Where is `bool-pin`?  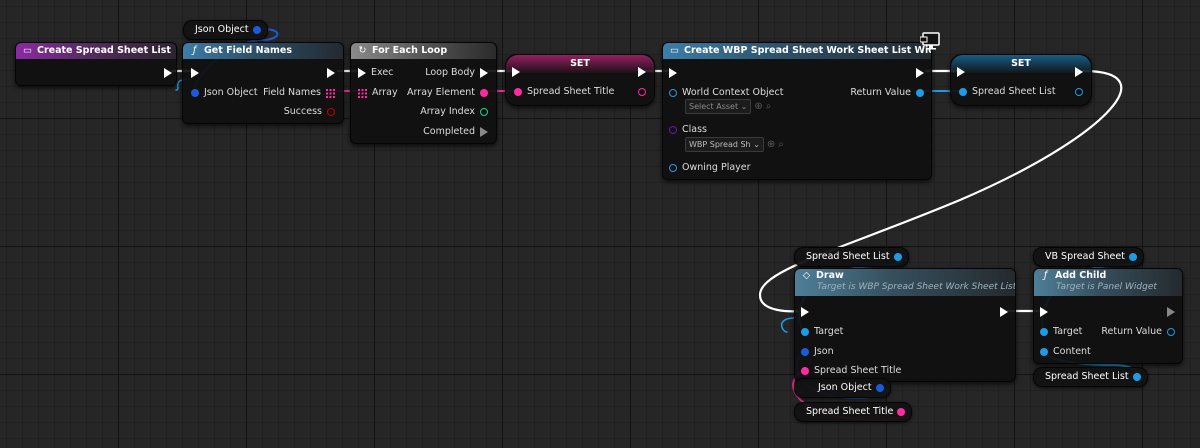 bool-pin is located at coordinates (331, 112).